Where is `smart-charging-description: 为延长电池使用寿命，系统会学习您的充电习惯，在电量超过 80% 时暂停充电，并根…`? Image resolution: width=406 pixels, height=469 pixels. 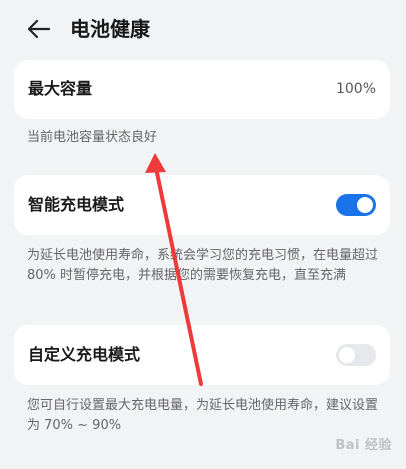
smart-charging-description: 为延长电池使用寿命，系统会学习您的充电习惯，在电量超过 80% 时暂停充电，并根… is located at coordinates (203, 265).